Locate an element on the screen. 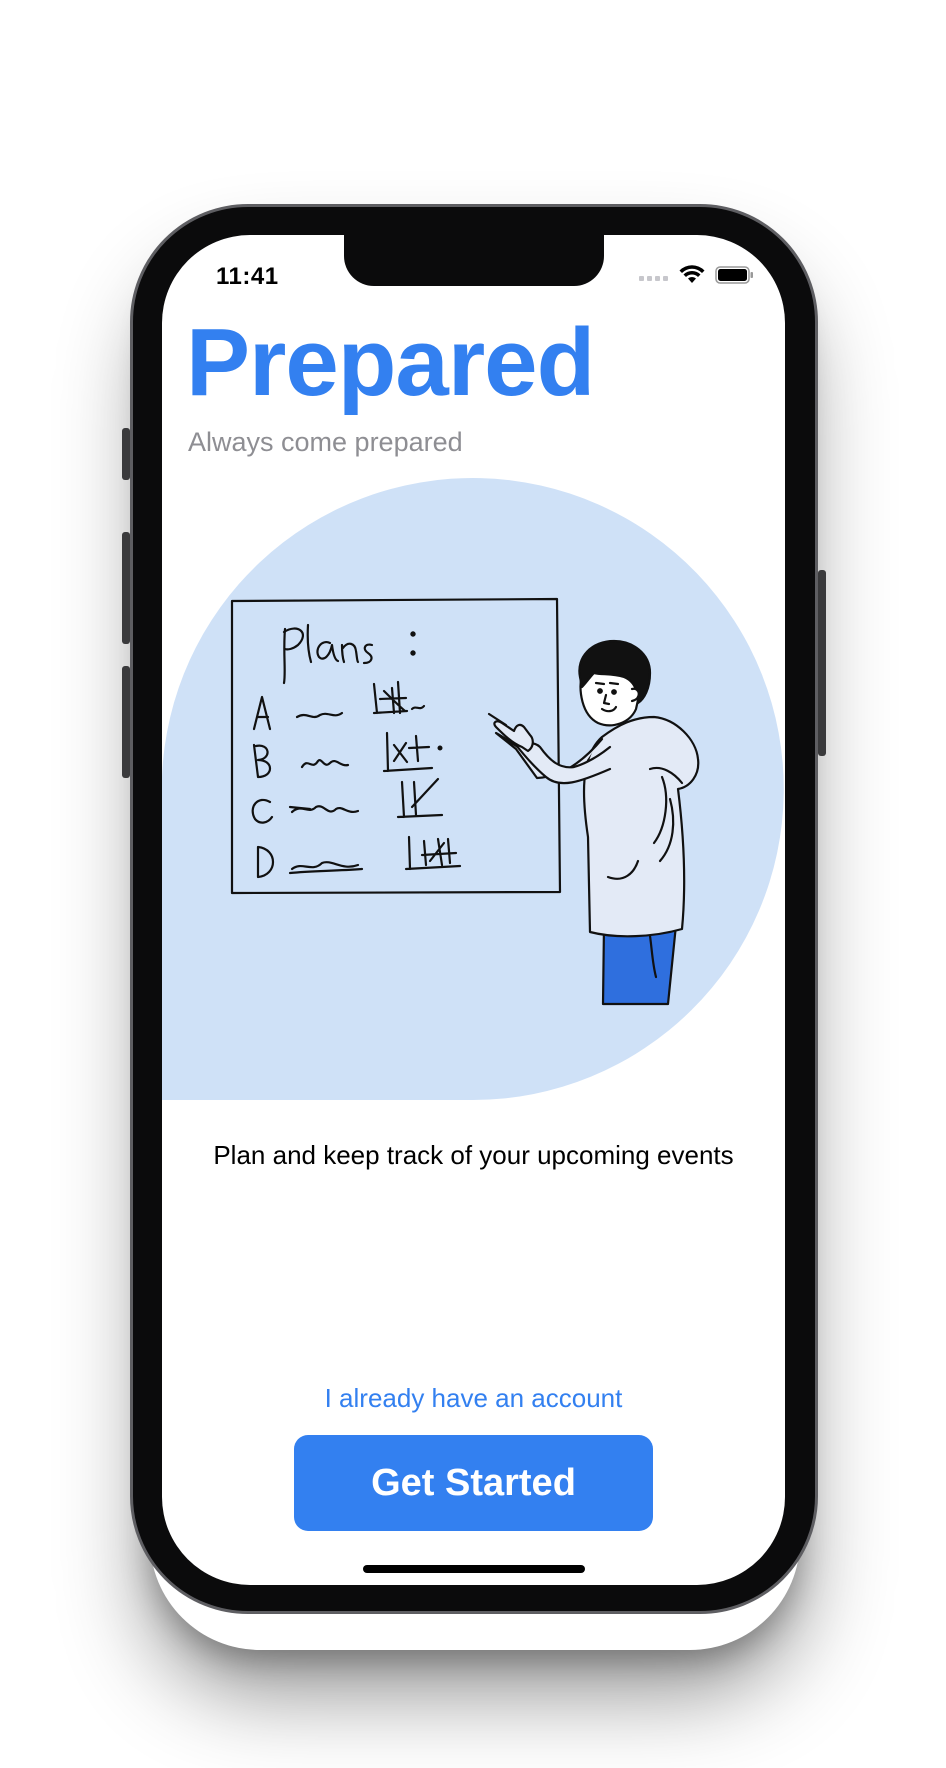 This screenshot has height=1768, width=946. get-started-button: Get Started is located at coordinates (473, 1483).